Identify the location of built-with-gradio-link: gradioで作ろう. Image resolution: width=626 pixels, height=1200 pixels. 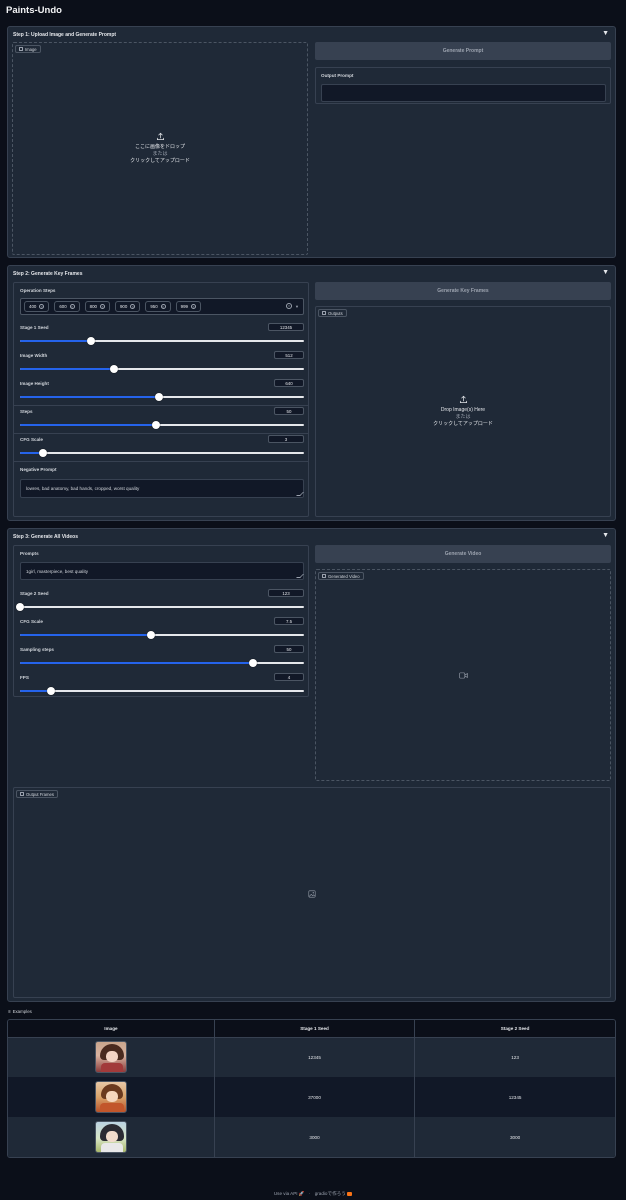
(330, 1193).